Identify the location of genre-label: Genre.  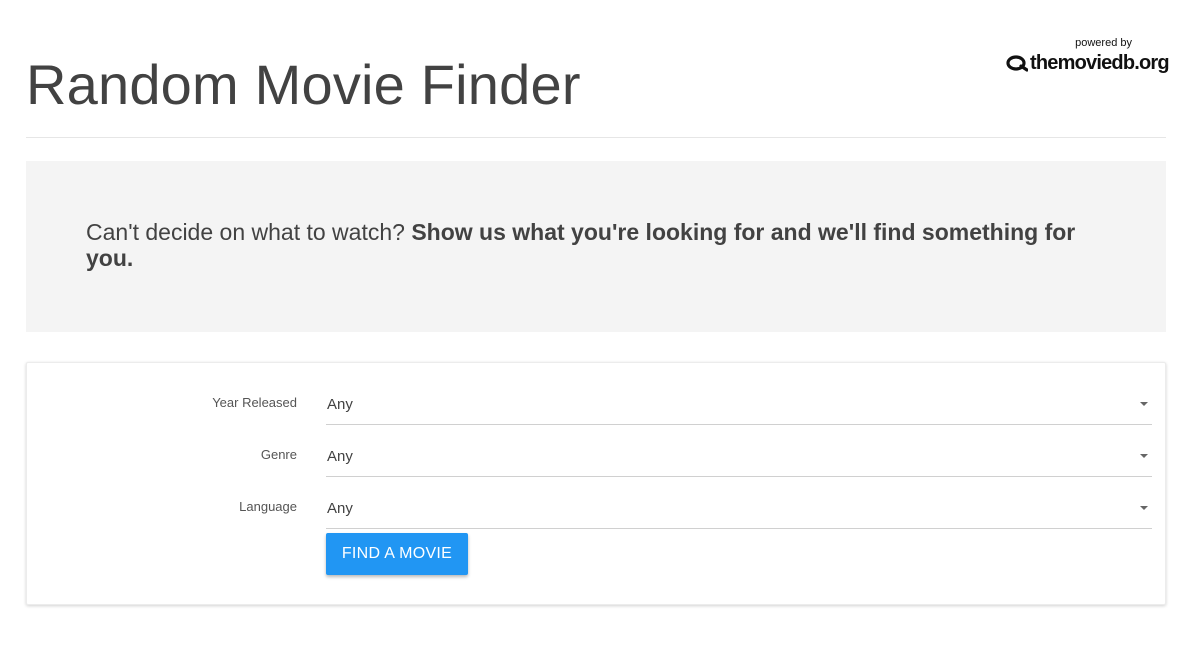
(278, 454).